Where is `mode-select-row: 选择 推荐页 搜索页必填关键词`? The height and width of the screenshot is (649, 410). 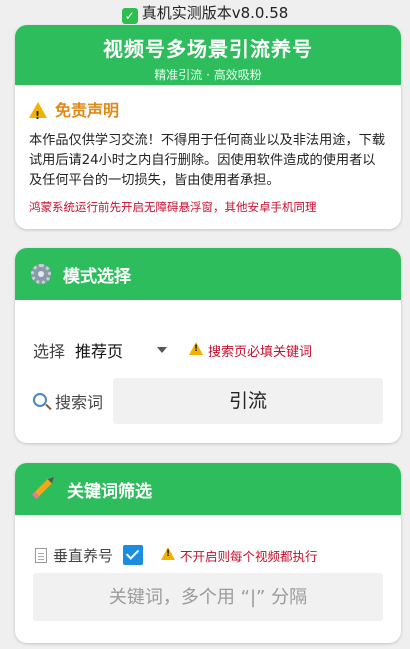 mode-select-row: 选择 推荐页 搜索页必填关键词 is located at coordinates (172, 350).